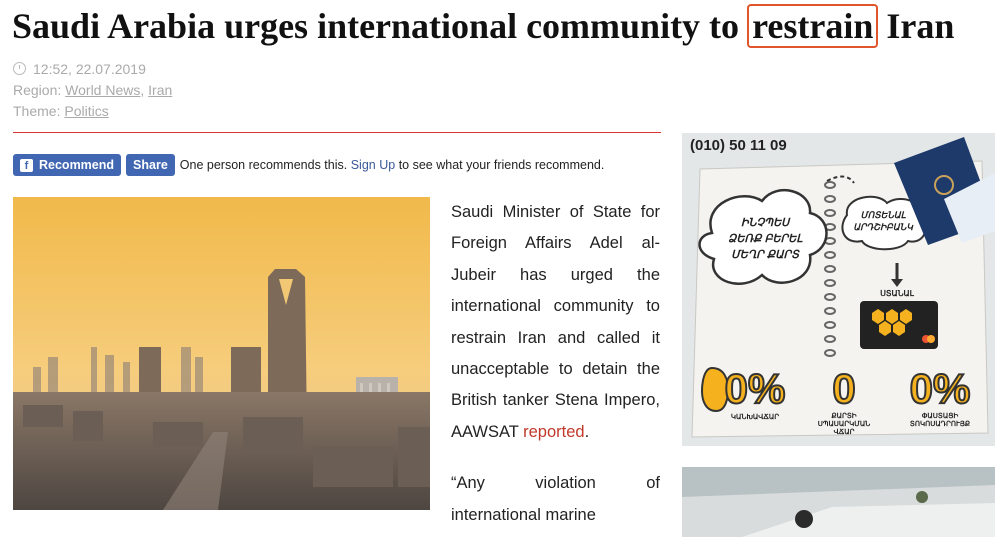  I want to click on recommend-label: Recommend, so click(77, 165).